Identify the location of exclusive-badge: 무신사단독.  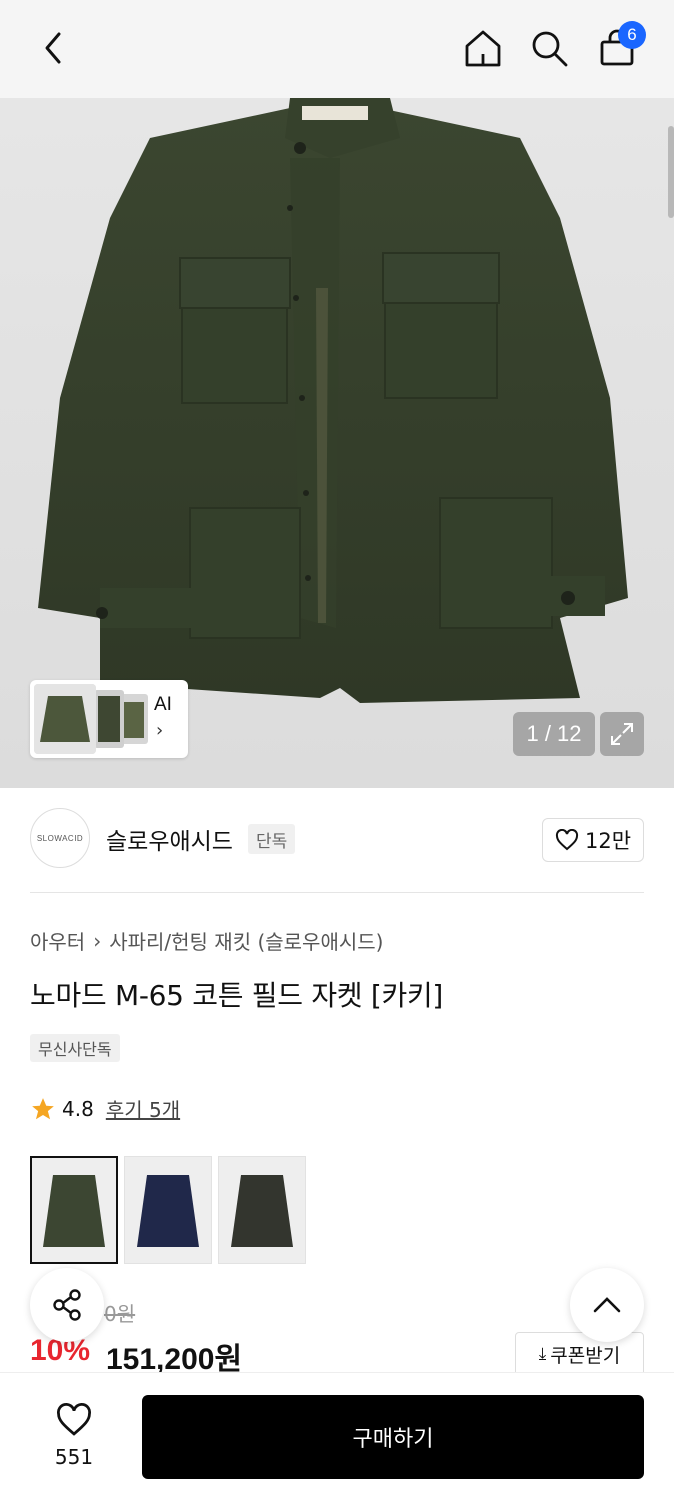
(75, 1048).